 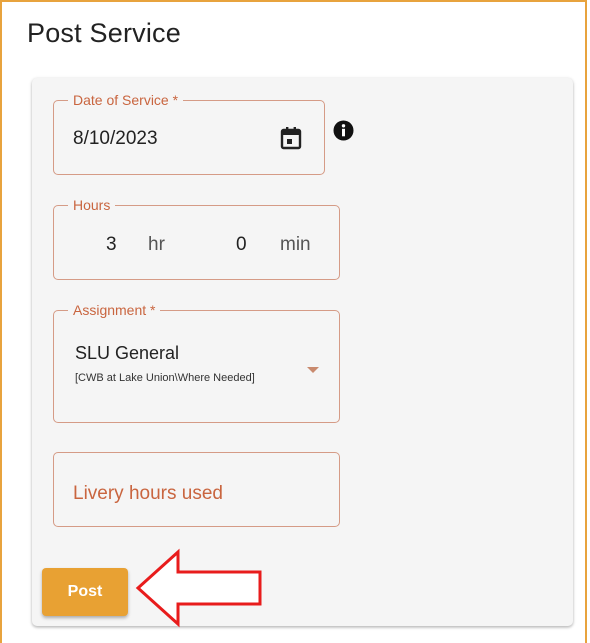 What do you see at coordinates (115, 138) in the screenshot?
I see `date-of-service-value: 8/10/2023` at bounding box center [115, 138].